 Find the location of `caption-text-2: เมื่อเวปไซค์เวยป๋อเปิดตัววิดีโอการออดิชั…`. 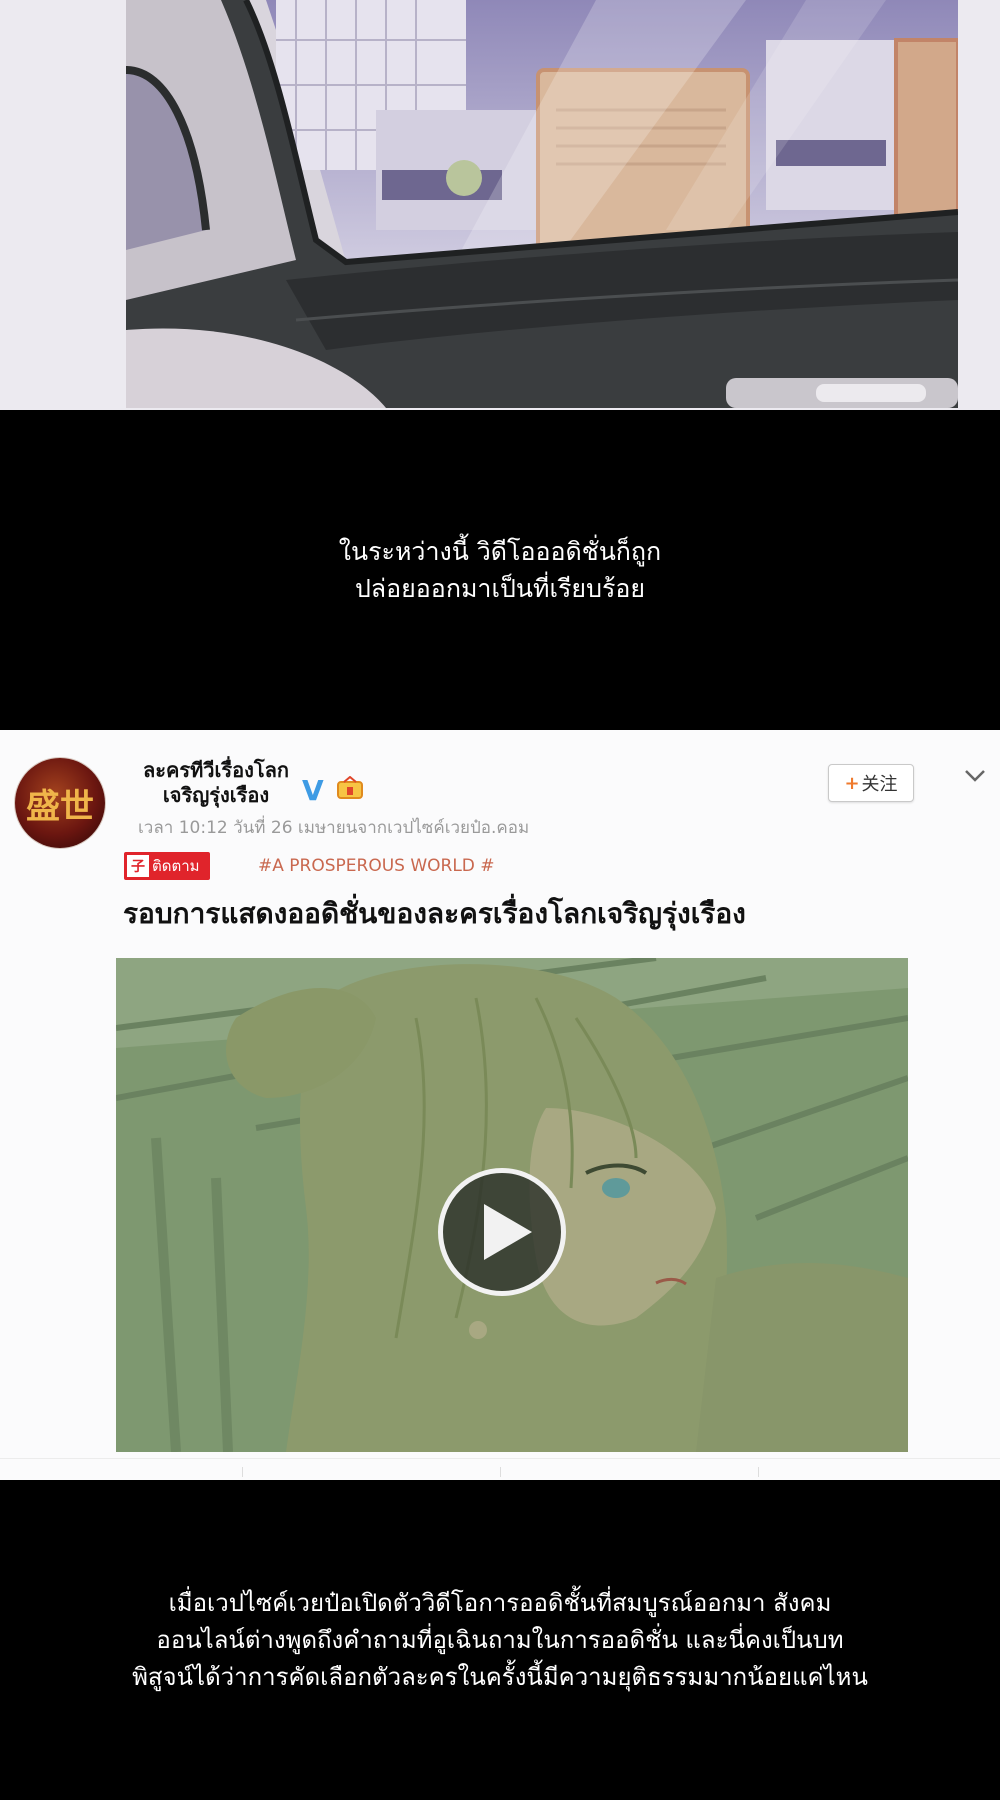

caption-text-2: เมื่อเวปไซค์เวยป๋อเปิดตัววิดีโอการออดิชั… is located at coordinates (500, 1639).